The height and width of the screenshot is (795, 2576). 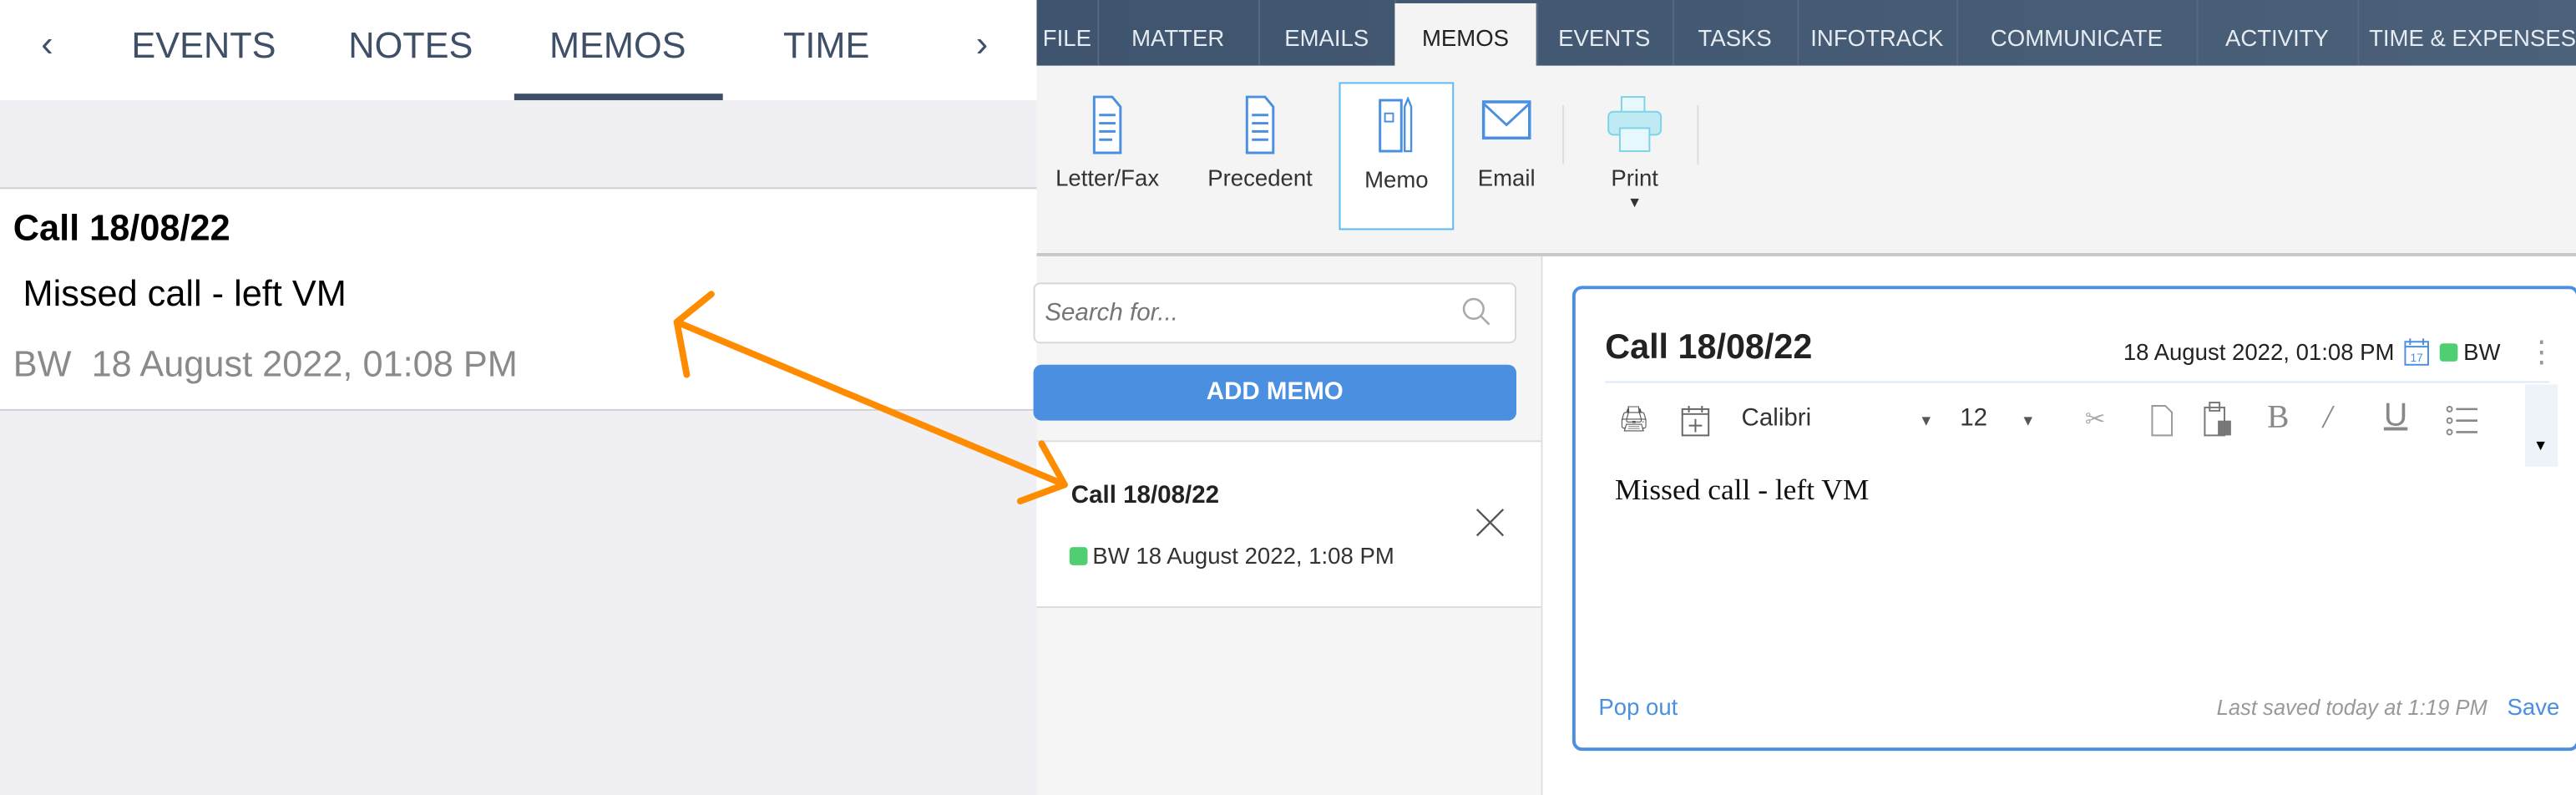 I want to click on arrow-shaft, so click(x=871, y=403).